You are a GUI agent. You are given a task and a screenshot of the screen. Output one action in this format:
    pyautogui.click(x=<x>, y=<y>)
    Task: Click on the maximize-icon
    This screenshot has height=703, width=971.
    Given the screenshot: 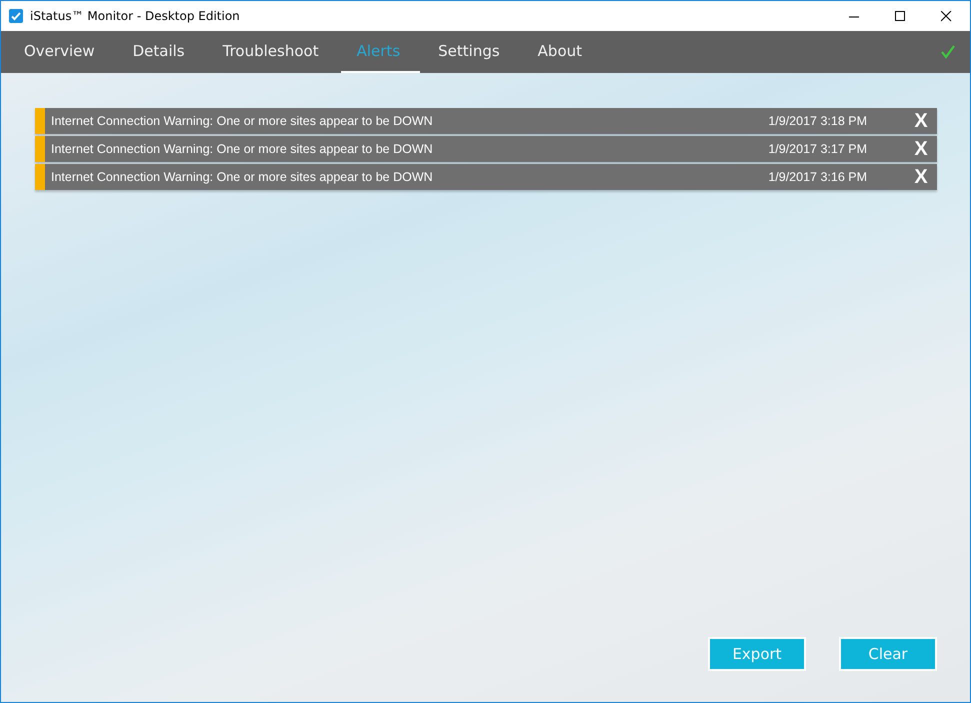 What is the action you would take?
    pyautogui.click(x=900, y=16)
    